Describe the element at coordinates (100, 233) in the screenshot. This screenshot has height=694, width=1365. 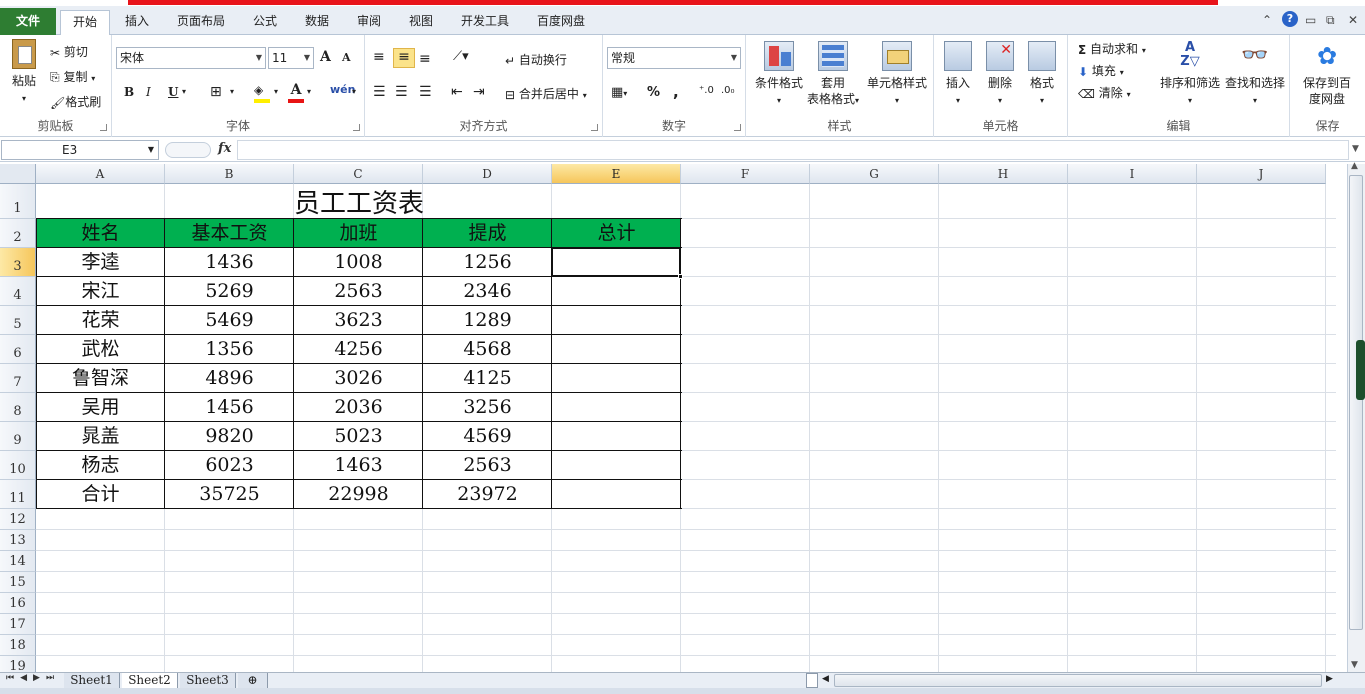
I see `header-cell: 姓名` at that location.